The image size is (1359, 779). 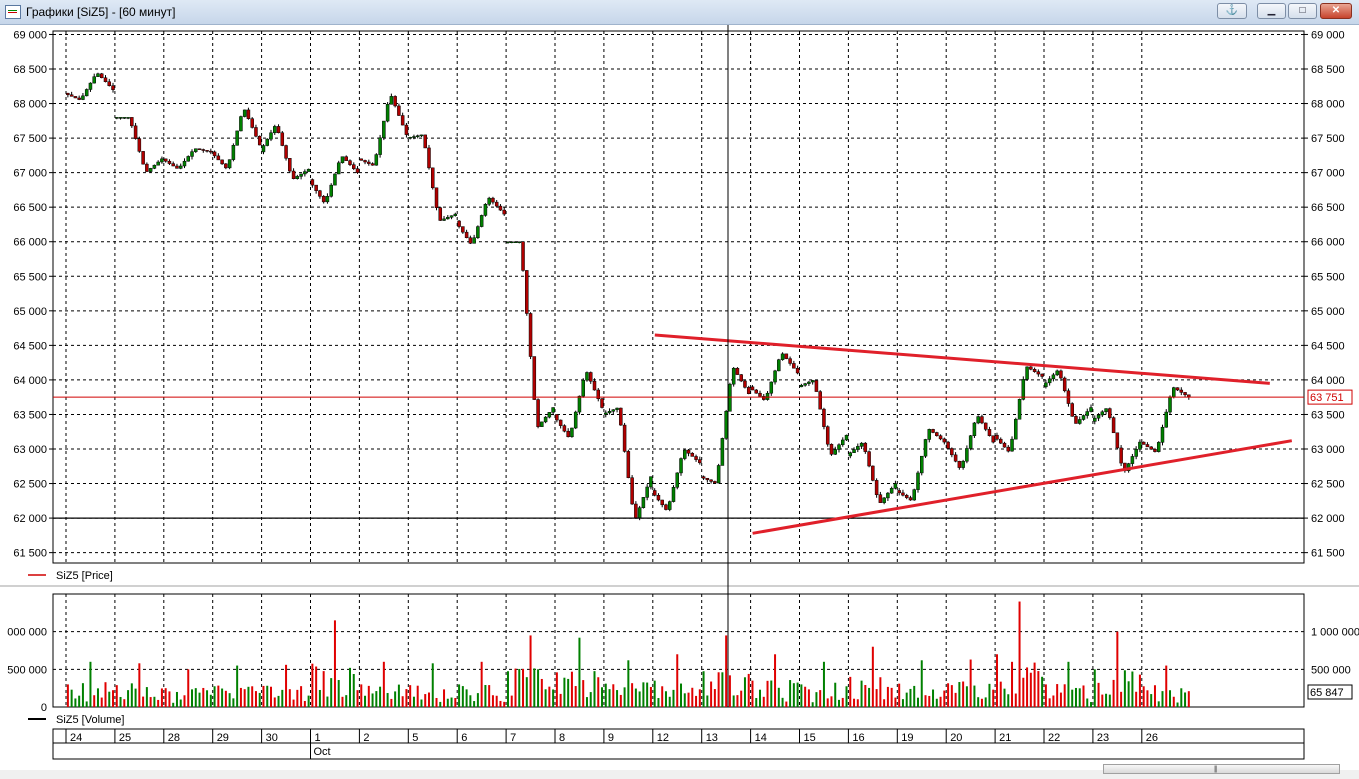 What do you see at coordinates (366, 738) in the screenshot?
I see `day-label: 2` at bounding box center [366, 738].